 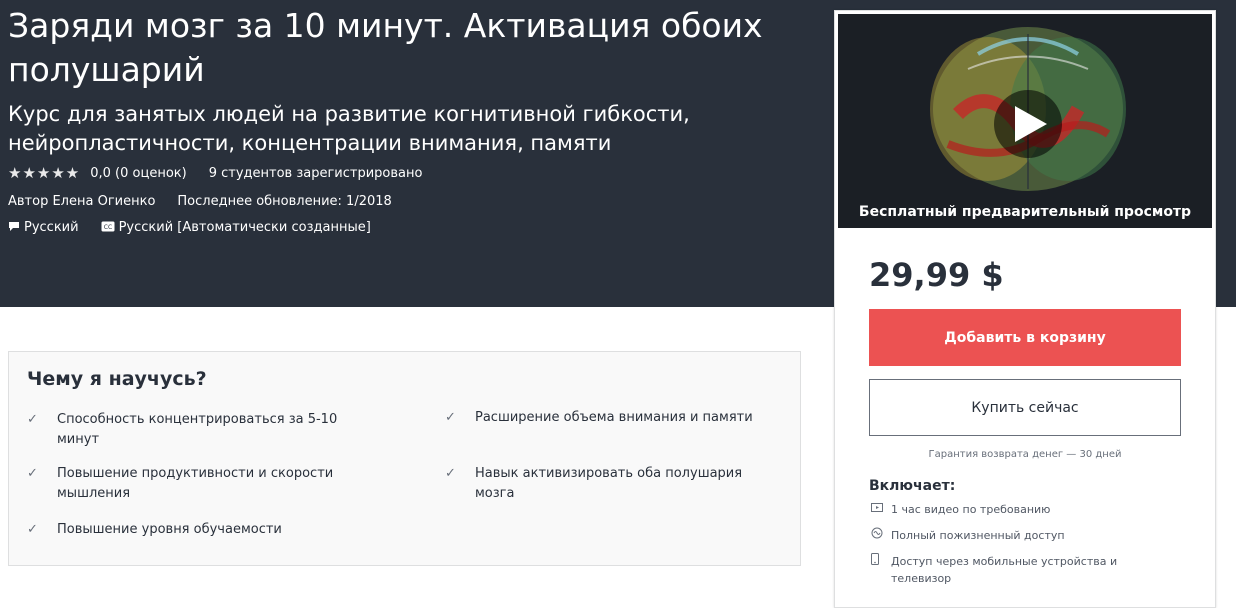 I want to click on closed-captions-icon: CC, so click(x=108, y=228).